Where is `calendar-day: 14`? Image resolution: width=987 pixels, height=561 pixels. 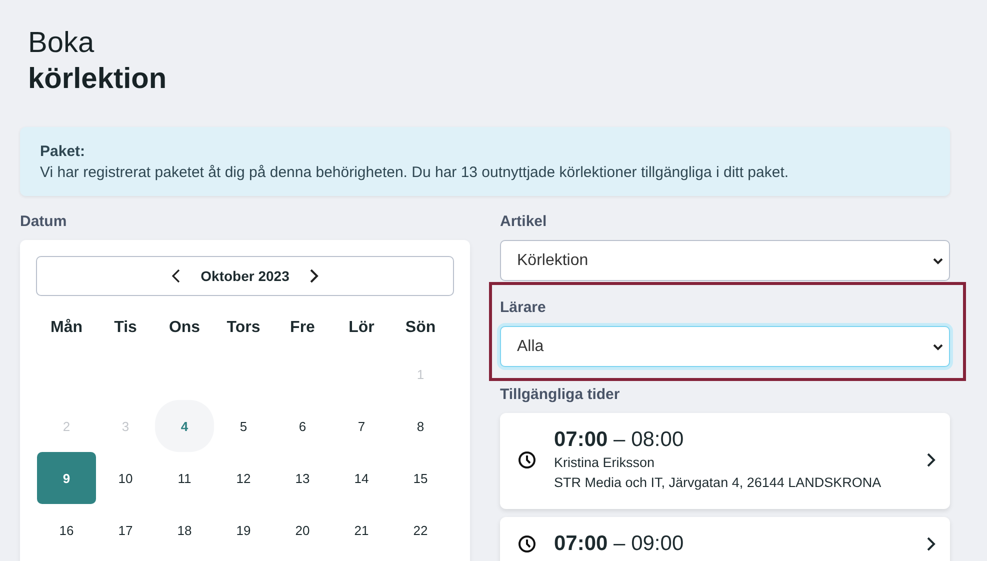
calendar-day: 14 is located at coordinates (361, 478).